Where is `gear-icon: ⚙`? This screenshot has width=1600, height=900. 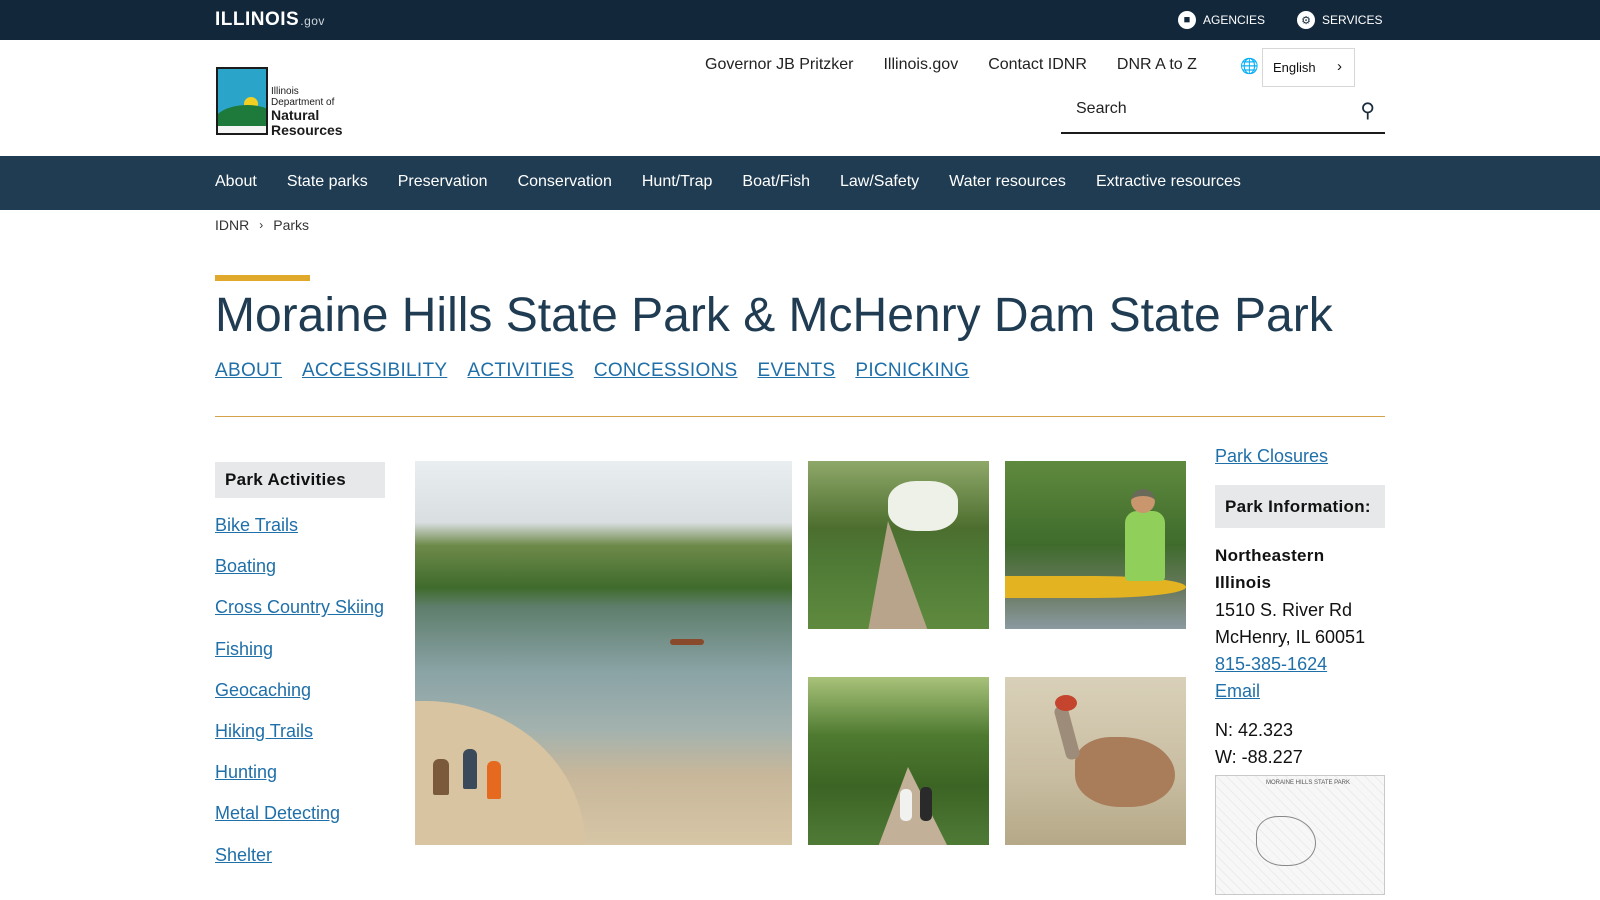 gear-icon: ⚙ is located at coordinates (1306, 20).